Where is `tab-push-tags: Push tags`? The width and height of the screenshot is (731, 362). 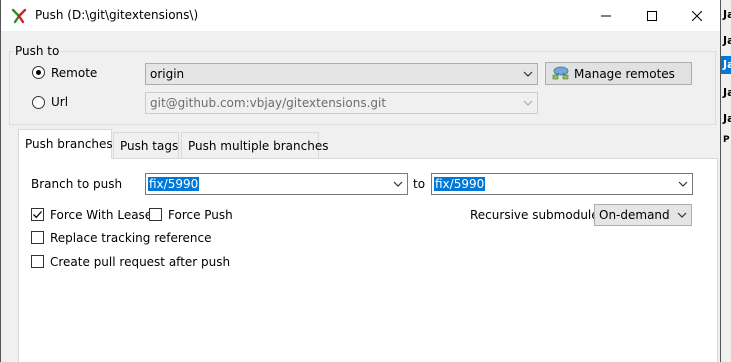
tab-push-tags: Push tags is located at coordinates (146, 145).